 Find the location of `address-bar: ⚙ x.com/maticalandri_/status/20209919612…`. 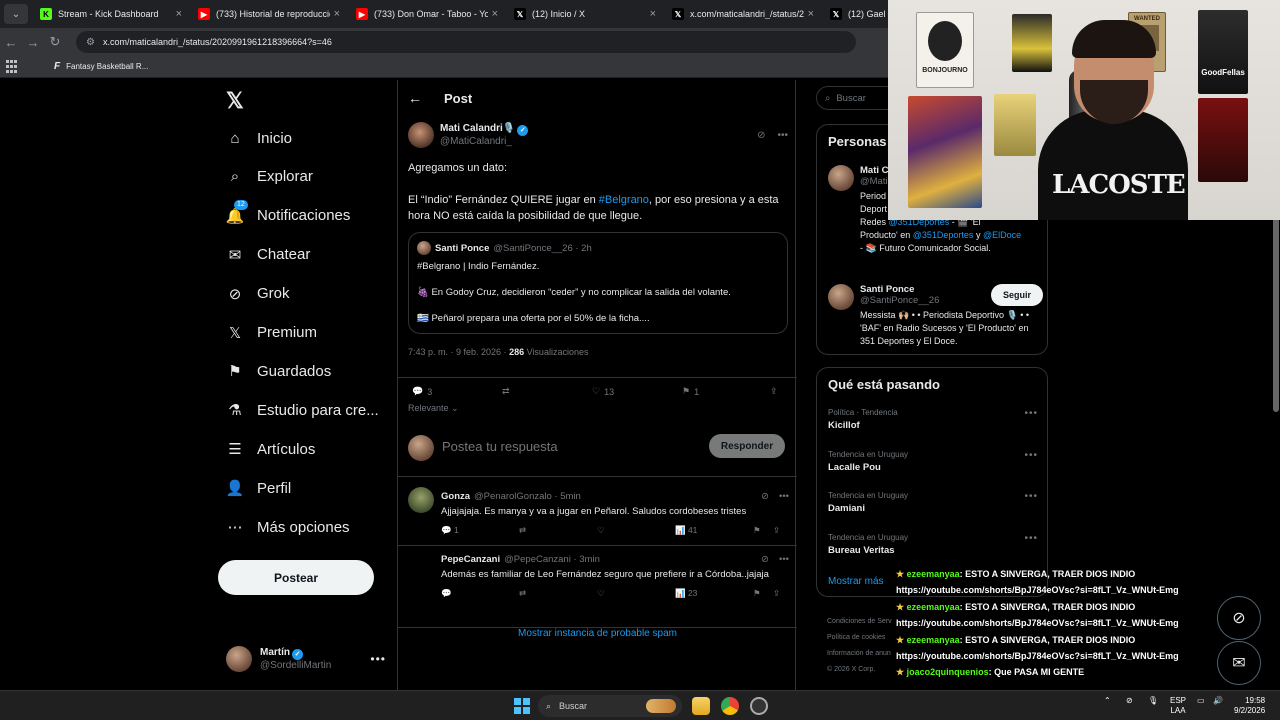

address-bar: ⚙ x.com/maticalandri_/status/20209919612… is located at coordinates (466, 42).